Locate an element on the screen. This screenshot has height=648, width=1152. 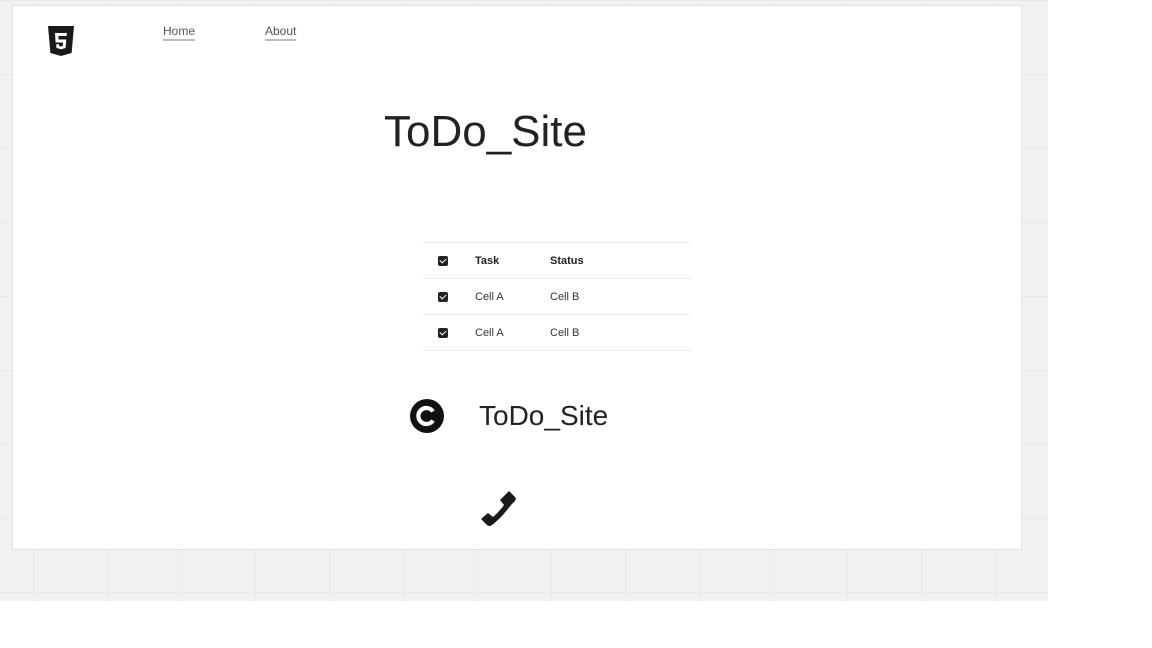
column-header-task: Task is located at coordinates (487, 260).